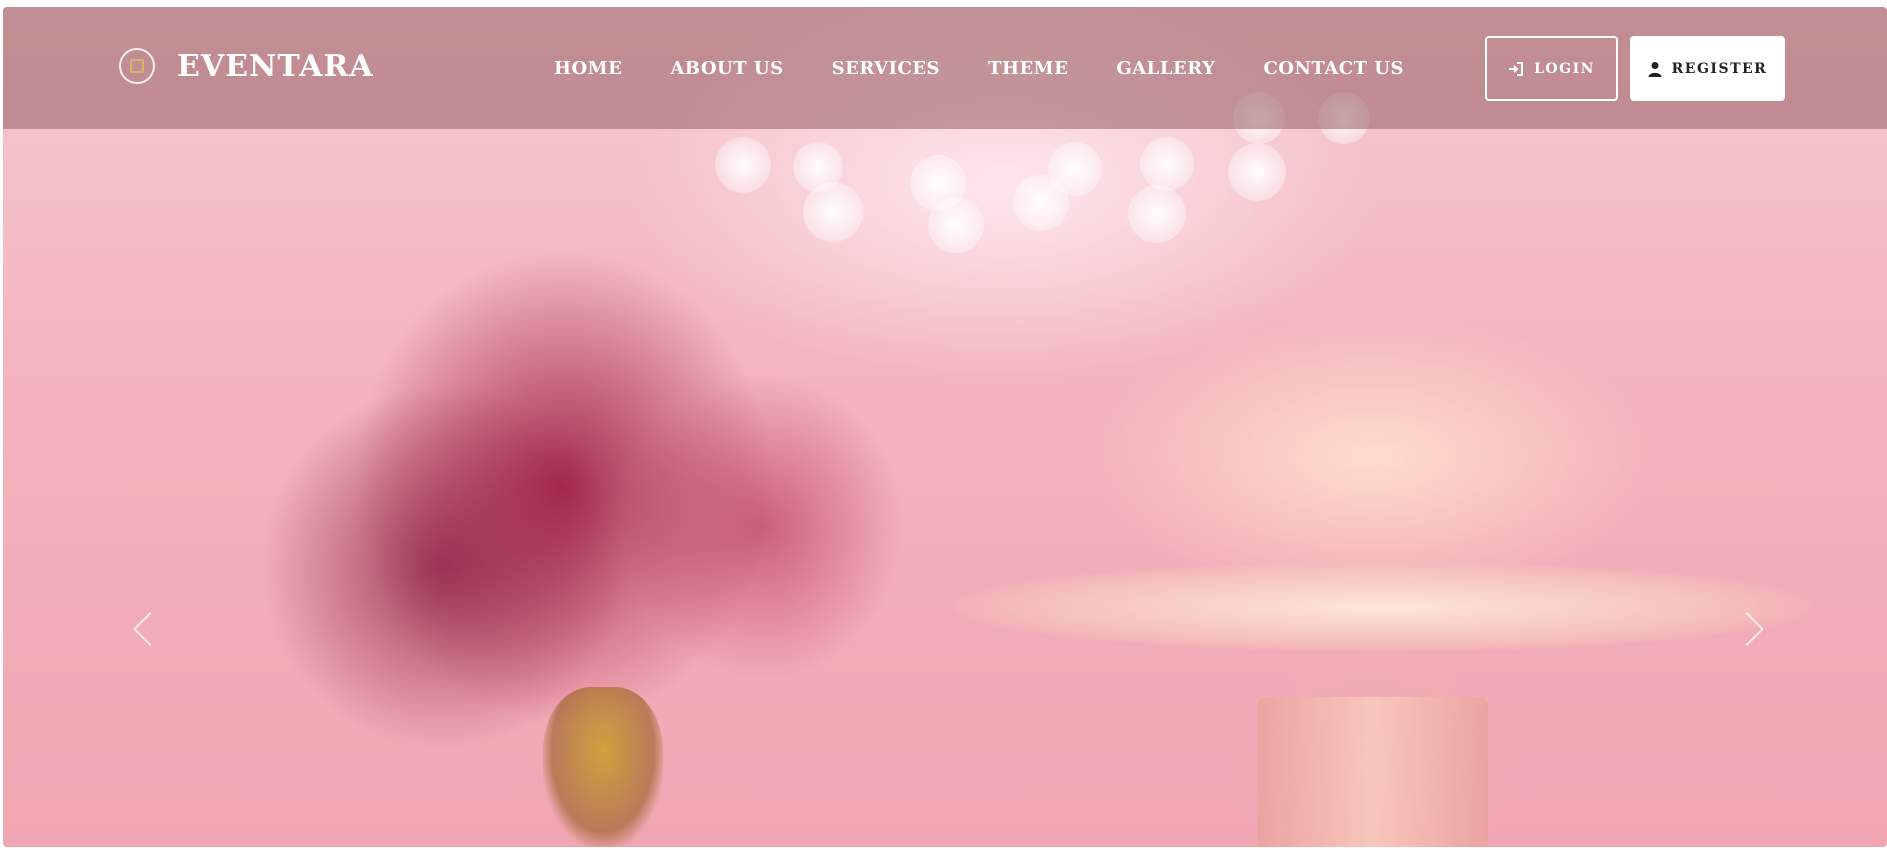 The height and width of the screenshot is (850, 1887). What do you see at coordinates (1564, 68) in the screenshot?
I see `login-label: LOGIN` at bounding box center [1564, 68].